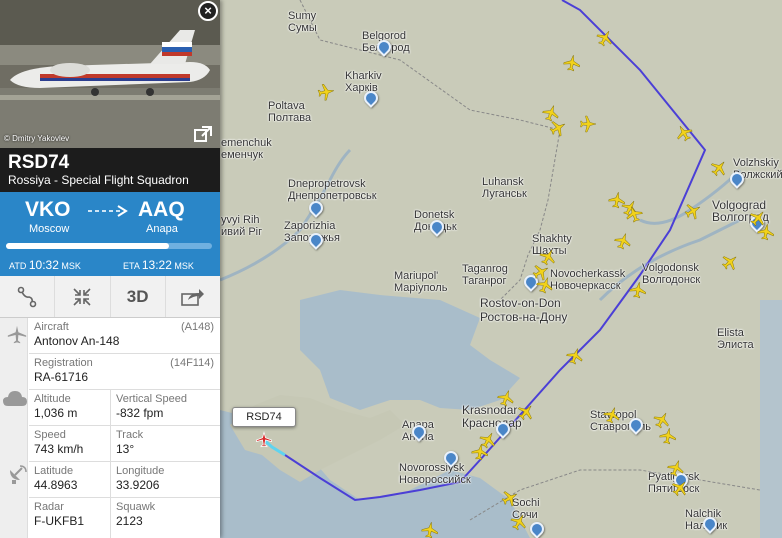 The height and width of the screenshot is (538, 782). I want to click on aircraft-photo-image, so click(110, 74).